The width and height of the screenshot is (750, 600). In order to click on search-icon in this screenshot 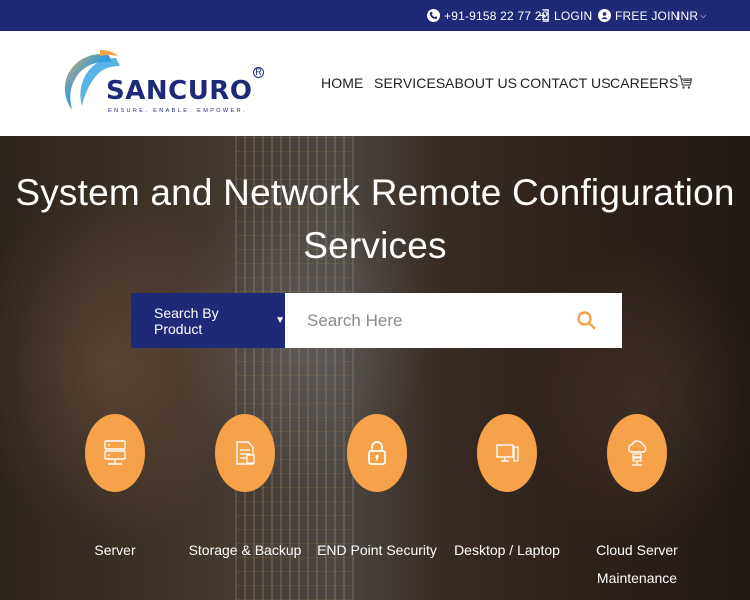, I will do `click(586, 320)`.